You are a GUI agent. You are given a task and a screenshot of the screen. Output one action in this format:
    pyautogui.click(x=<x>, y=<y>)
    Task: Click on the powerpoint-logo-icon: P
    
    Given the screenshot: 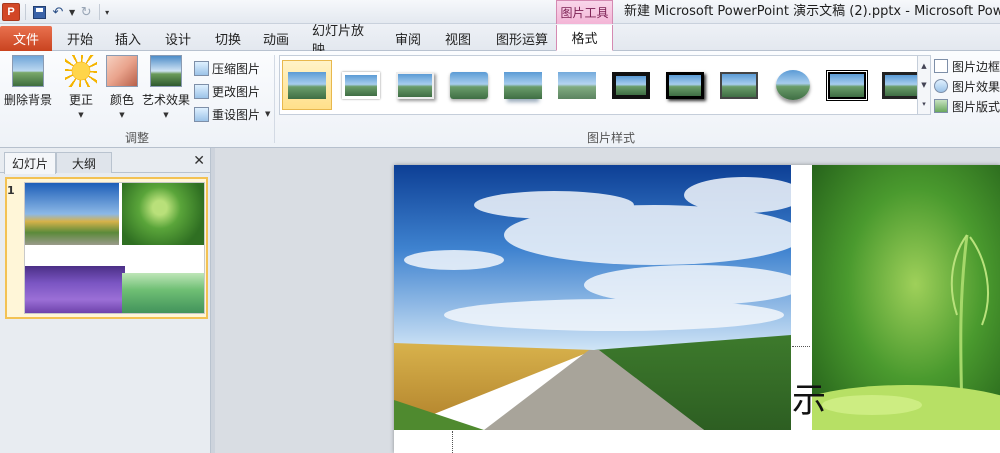 What is the action you would take?
    pyautogui.click(x=11, y=12)
    